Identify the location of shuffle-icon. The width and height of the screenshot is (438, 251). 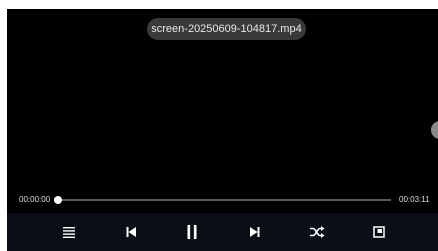
(317, 232).